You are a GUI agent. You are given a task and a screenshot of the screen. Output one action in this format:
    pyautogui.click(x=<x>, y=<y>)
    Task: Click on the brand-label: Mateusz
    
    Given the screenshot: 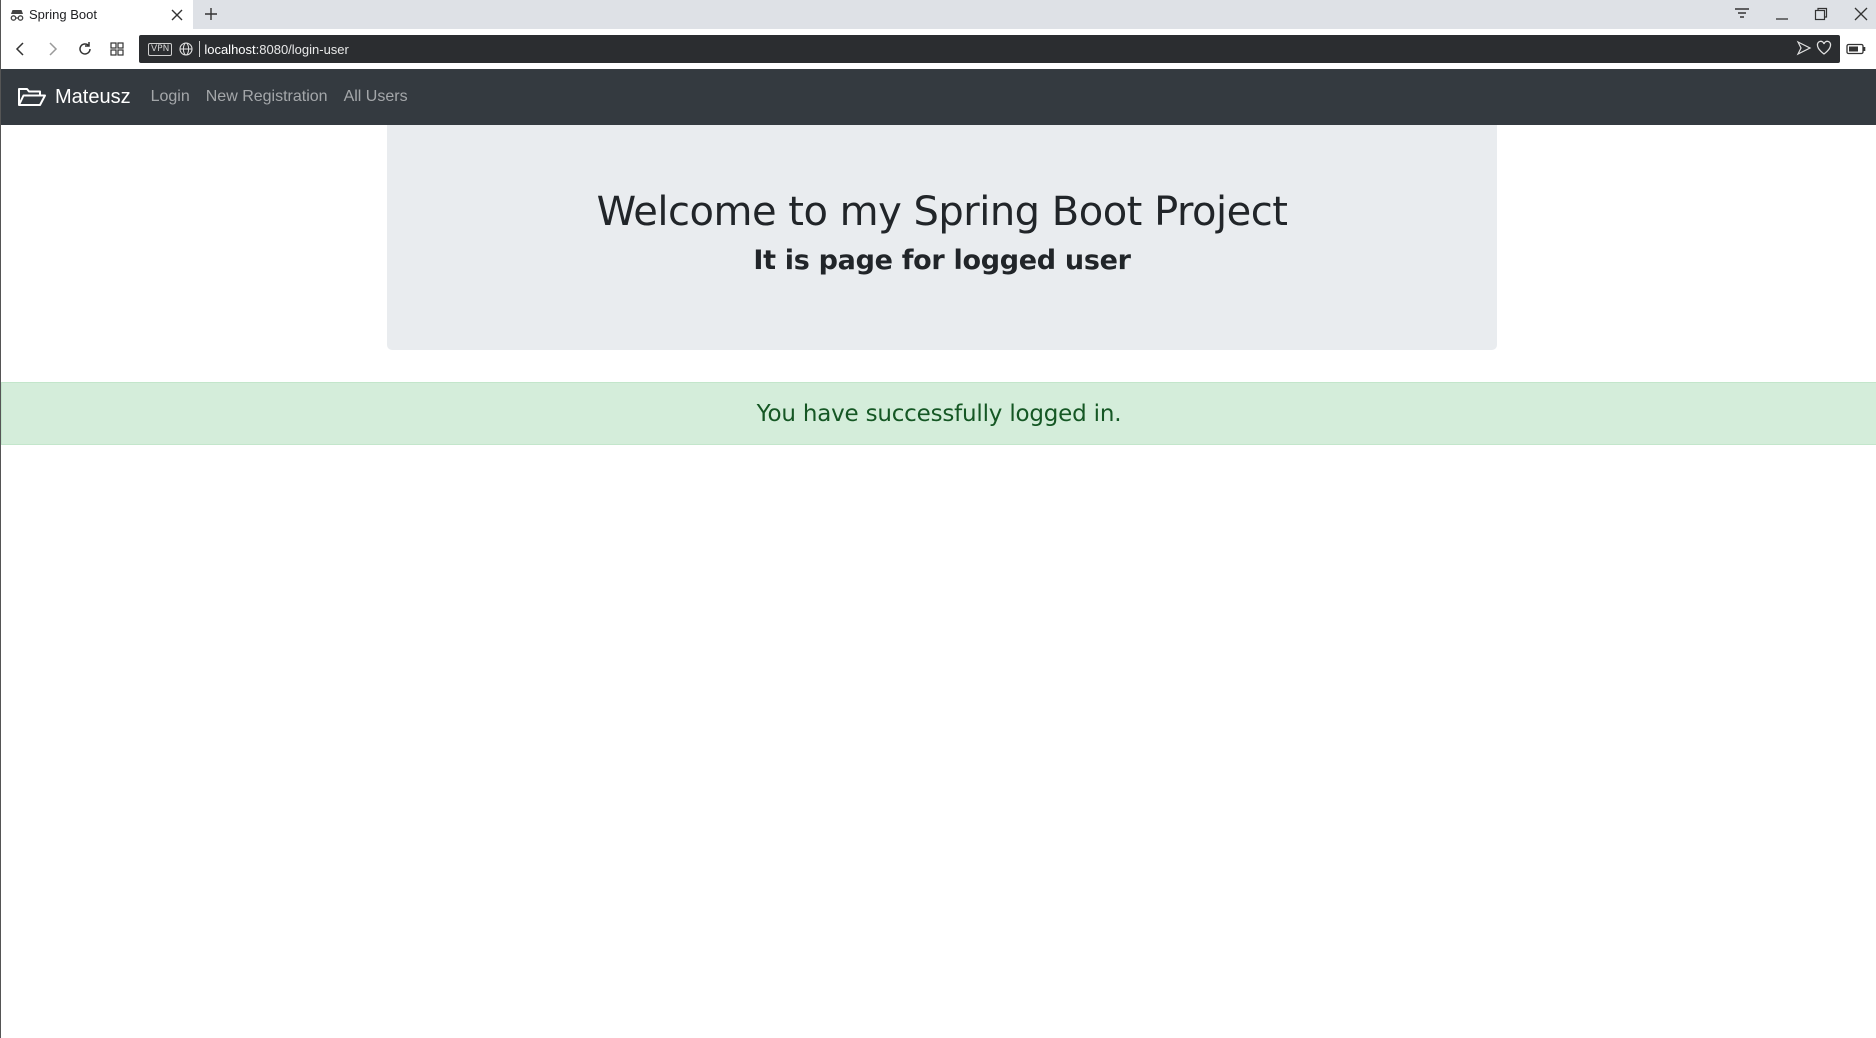 What is the action you would take?
    pyautogui.click(x=93, y=96)
    